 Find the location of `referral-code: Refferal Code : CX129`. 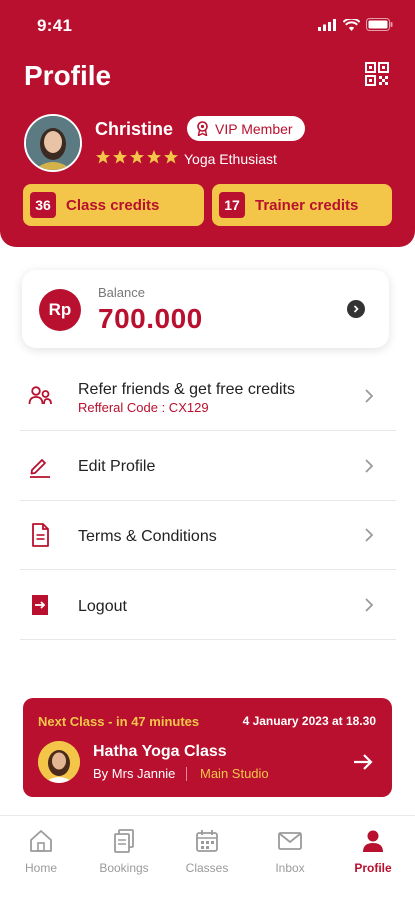

referral-code: Refferal Code : CX129 is located at coordinates (143, 407).